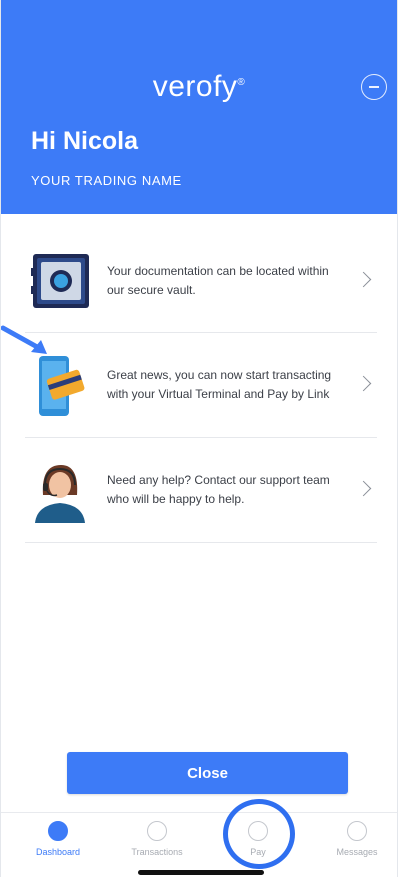 This screenshot has width=401, height=877. I want to click on bottom-tab-bar: Dashboard Transactions Pay Messages, so click(199, 844).